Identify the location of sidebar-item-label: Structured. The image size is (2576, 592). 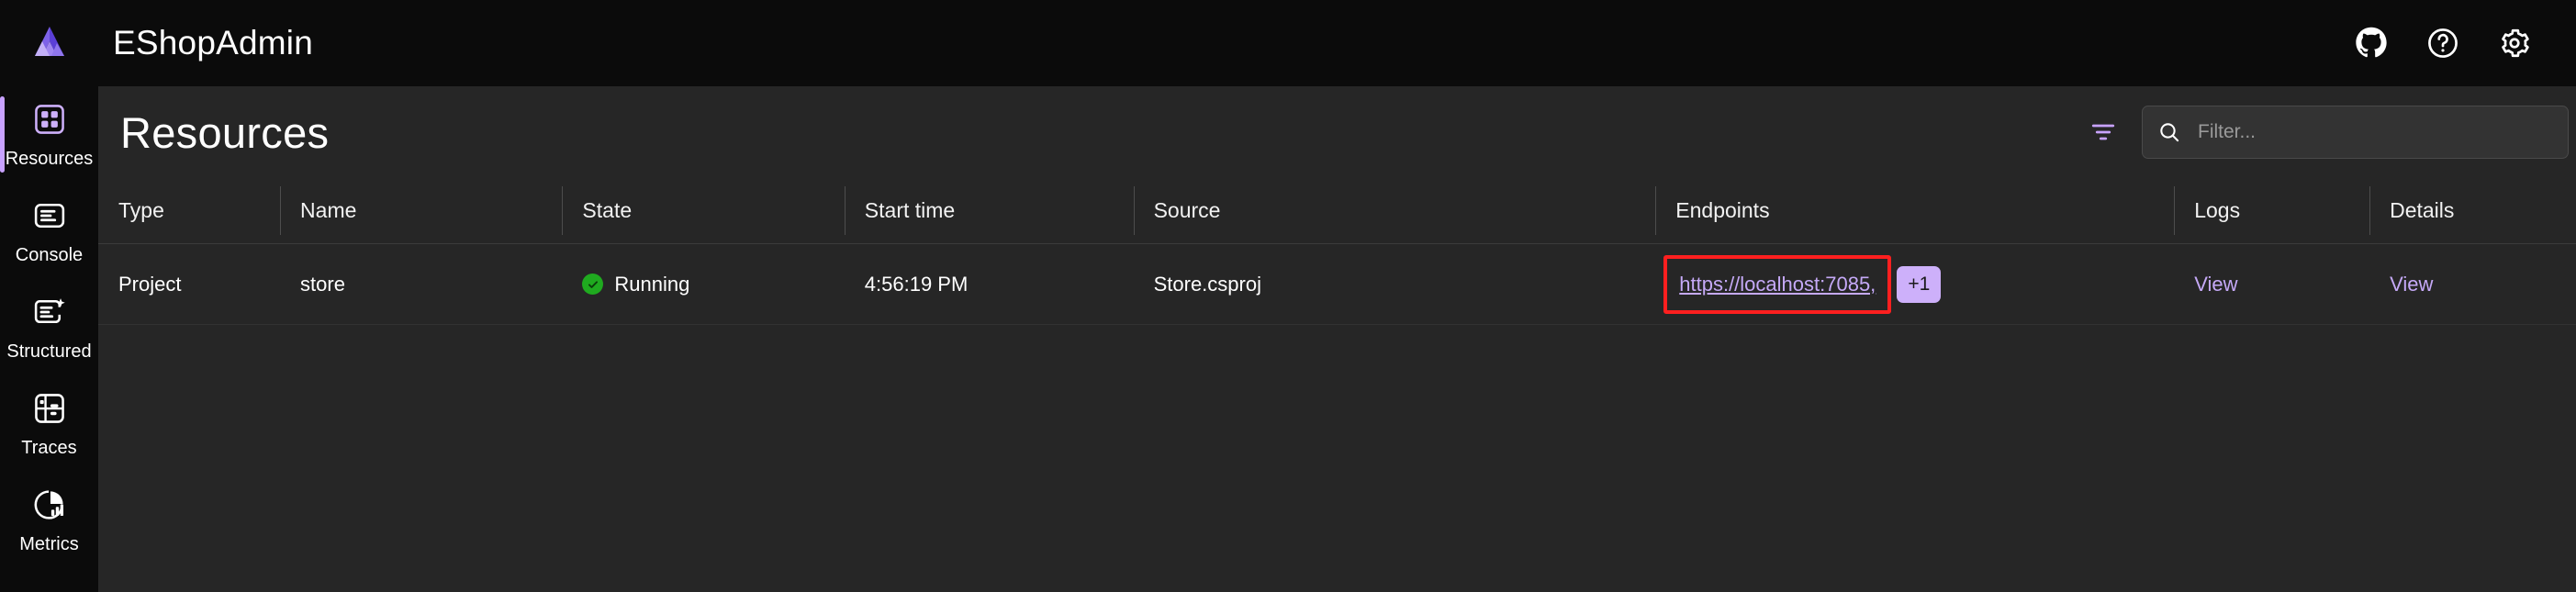
(49, 351).